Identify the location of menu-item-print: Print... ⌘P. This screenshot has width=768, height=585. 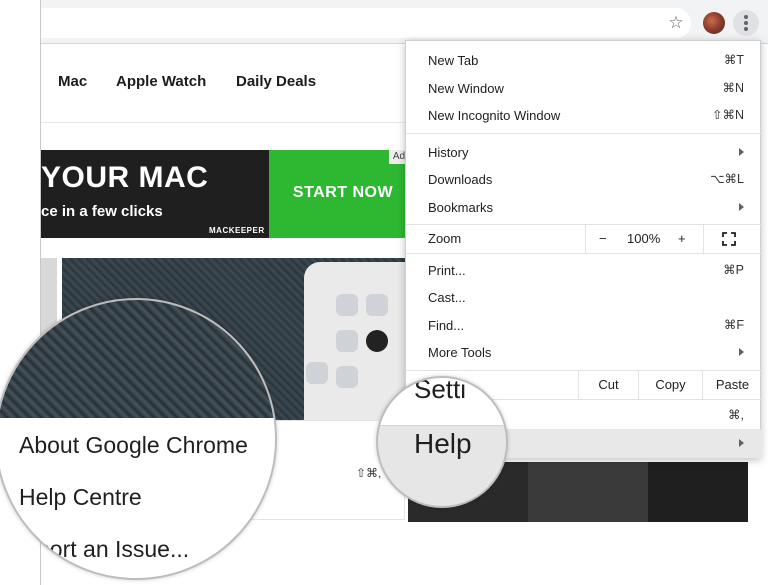
(584, 270).